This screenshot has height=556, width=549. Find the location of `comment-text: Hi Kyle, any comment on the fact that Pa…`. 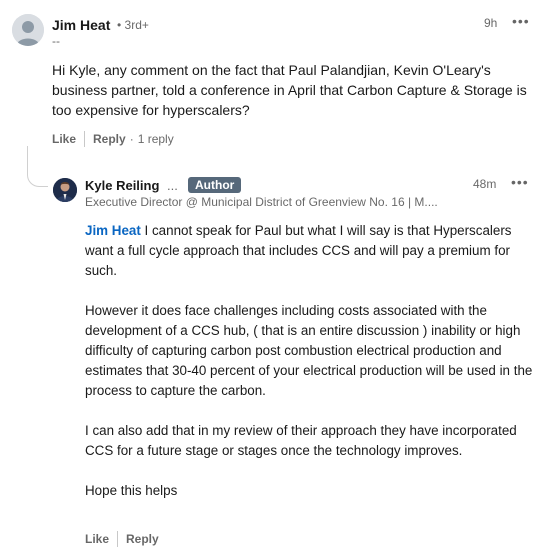

comment-text: Hi Kyle, any comment on the fact that Pa… is located at coordinates (289, 90).